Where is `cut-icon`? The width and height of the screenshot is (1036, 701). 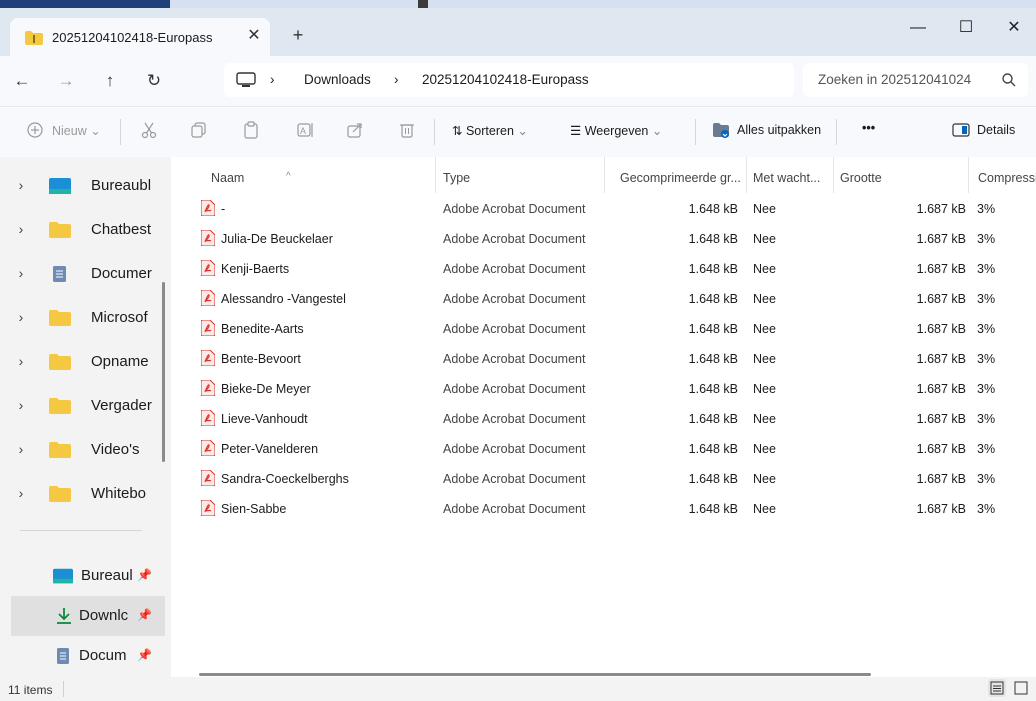 cut-icon is located at coordinates (149, 130).